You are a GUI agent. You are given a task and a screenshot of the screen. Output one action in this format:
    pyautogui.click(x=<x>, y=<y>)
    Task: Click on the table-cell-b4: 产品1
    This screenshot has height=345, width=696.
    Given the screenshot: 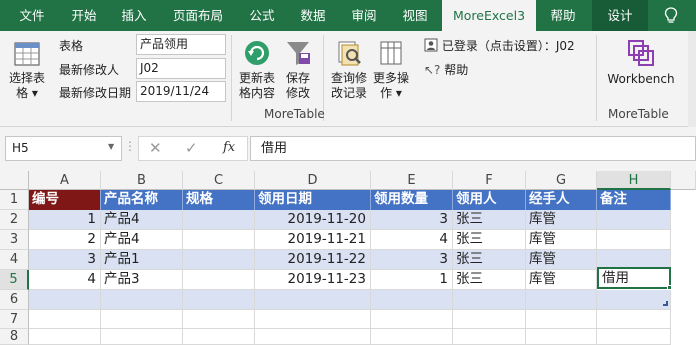 What is the action you would take?
    pyautogui.click(x=142, y=260)
    